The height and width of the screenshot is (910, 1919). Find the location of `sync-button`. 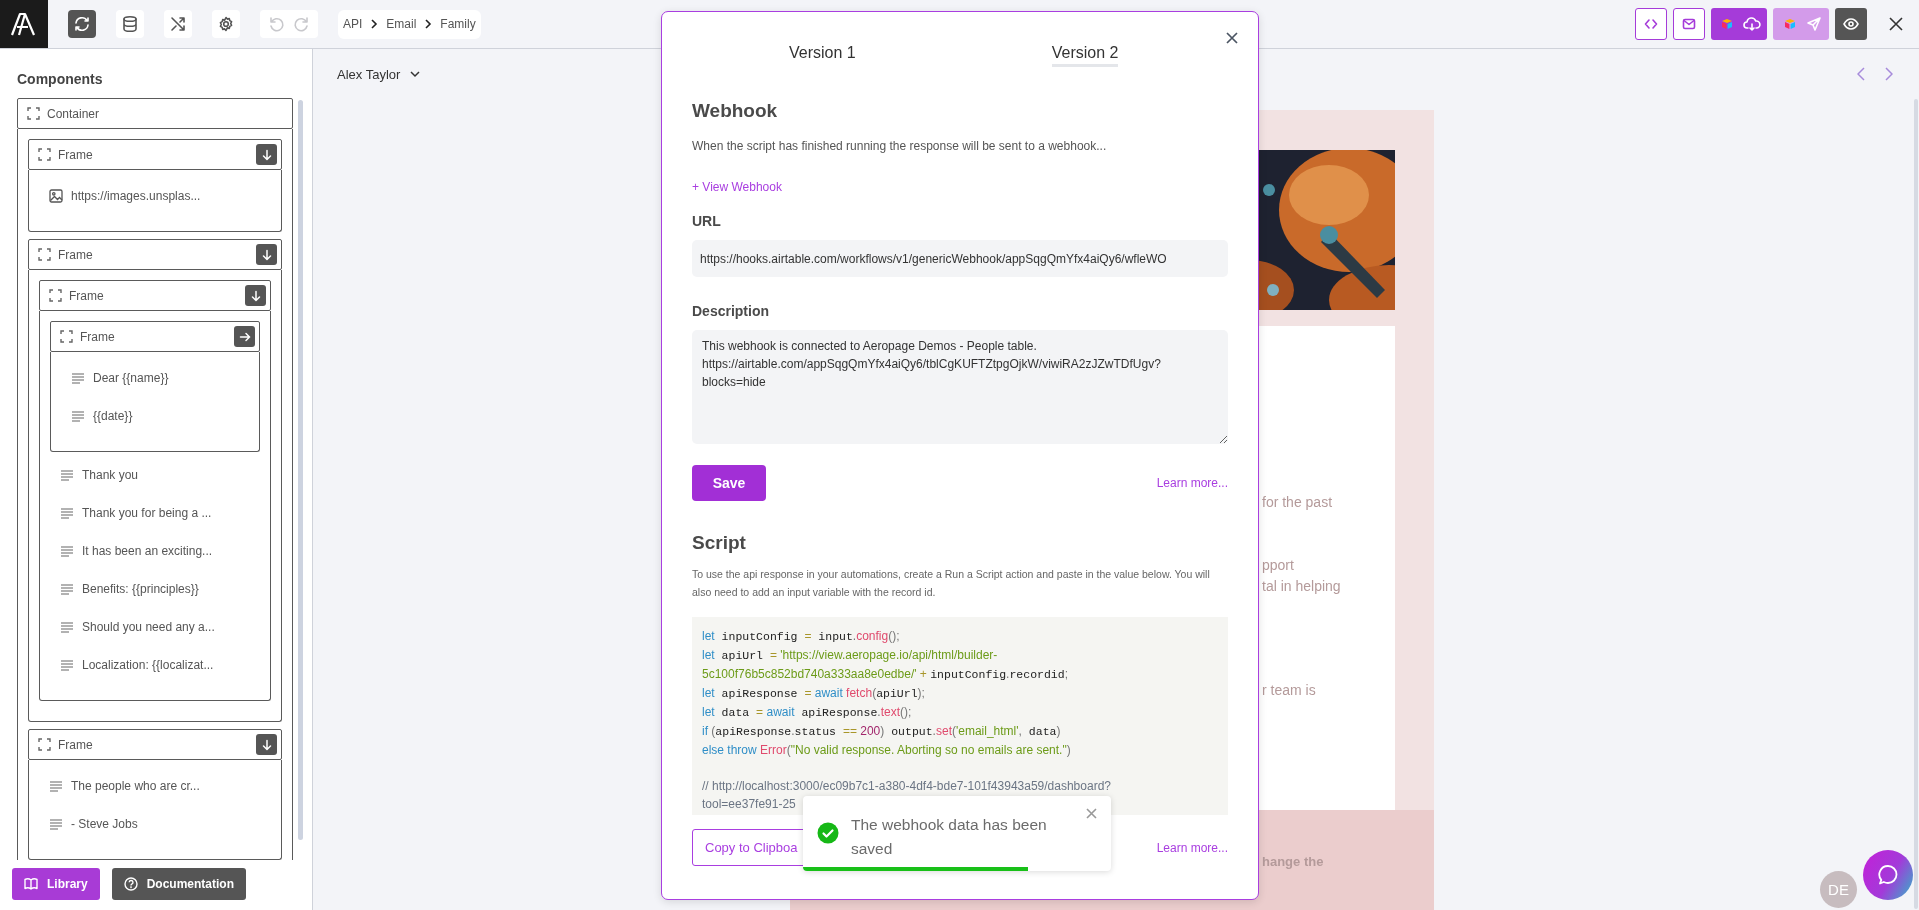

sync-button is located at coordinates (82, 24).